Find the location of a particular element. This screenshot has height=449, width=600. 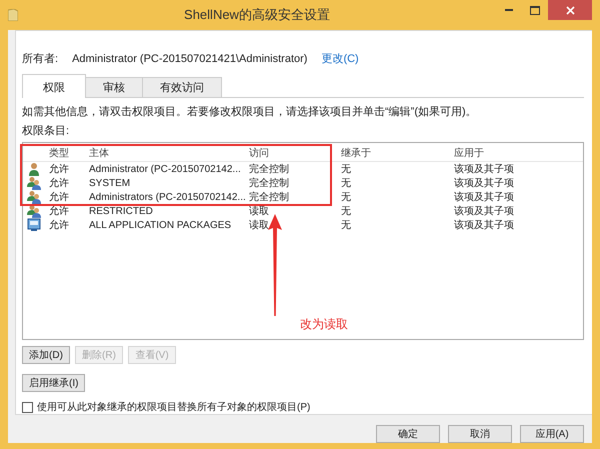

column-header: 继承于 is located at coordinates (397, 153).